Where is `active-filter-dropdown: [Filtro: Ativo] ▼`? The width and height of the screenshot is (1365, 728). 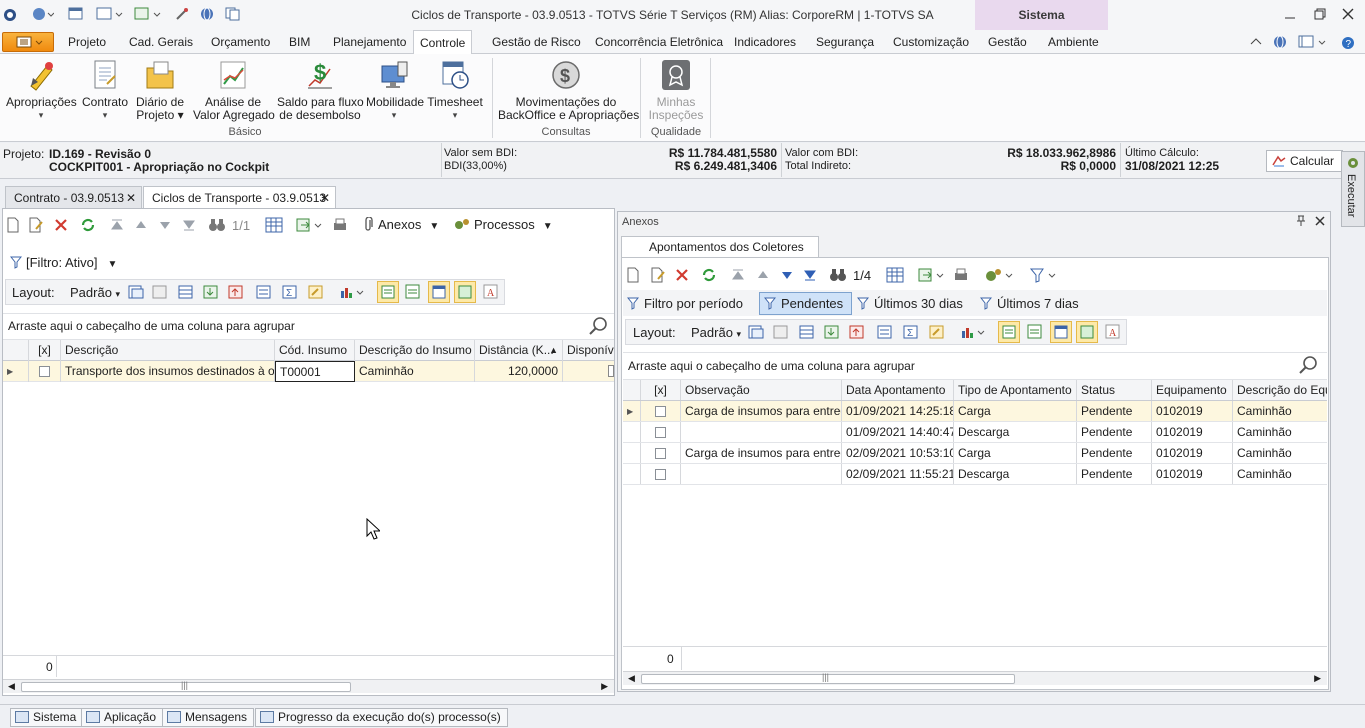
active-filter-dropdown: [Filtro: Ativo] ▼ is located at coordinates (63, 262).